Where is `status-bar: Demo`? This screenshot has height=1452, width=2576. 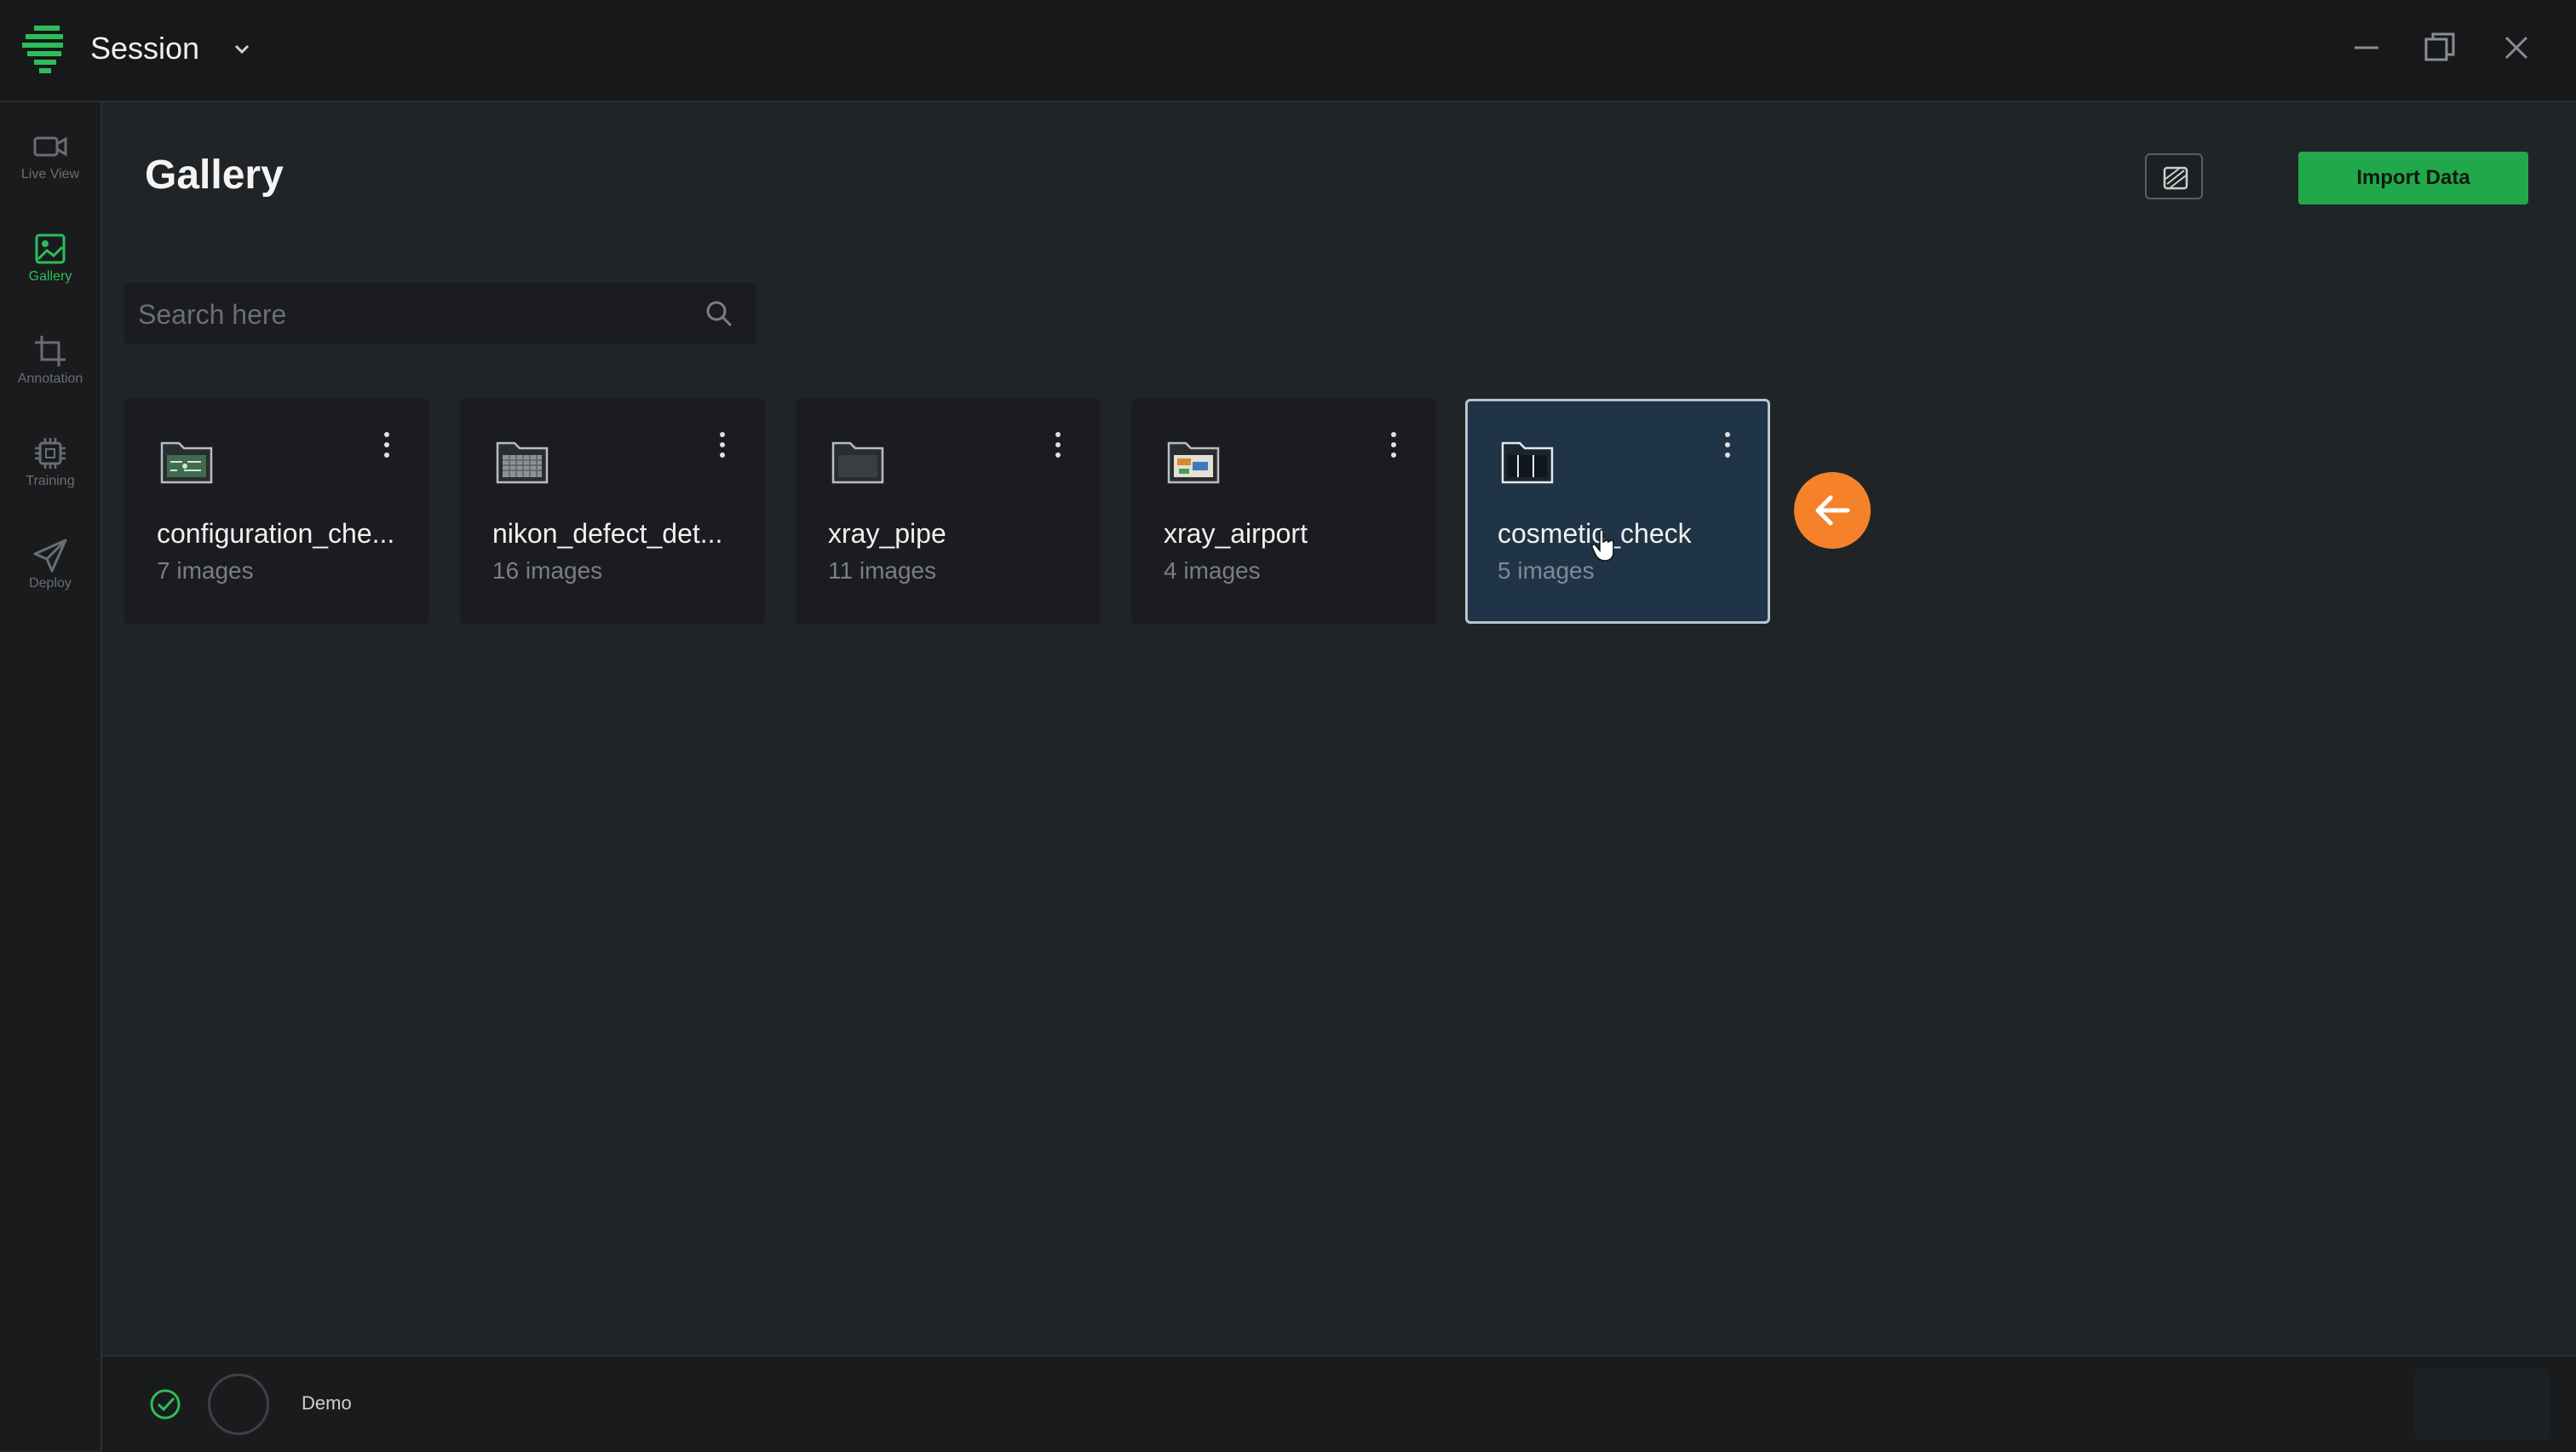
status-bar: Demo is located at coordinates (1339, 1404).